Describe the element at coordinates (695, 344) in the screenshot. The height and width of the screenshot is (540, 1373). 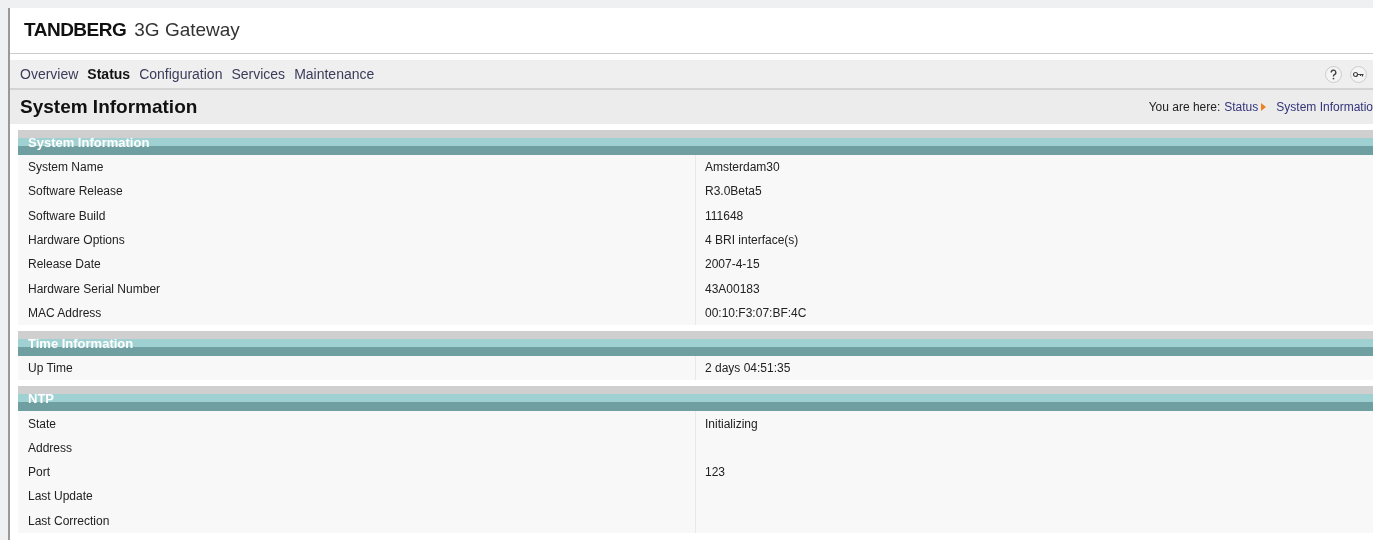
I see `section-header: Time Information` at that location.